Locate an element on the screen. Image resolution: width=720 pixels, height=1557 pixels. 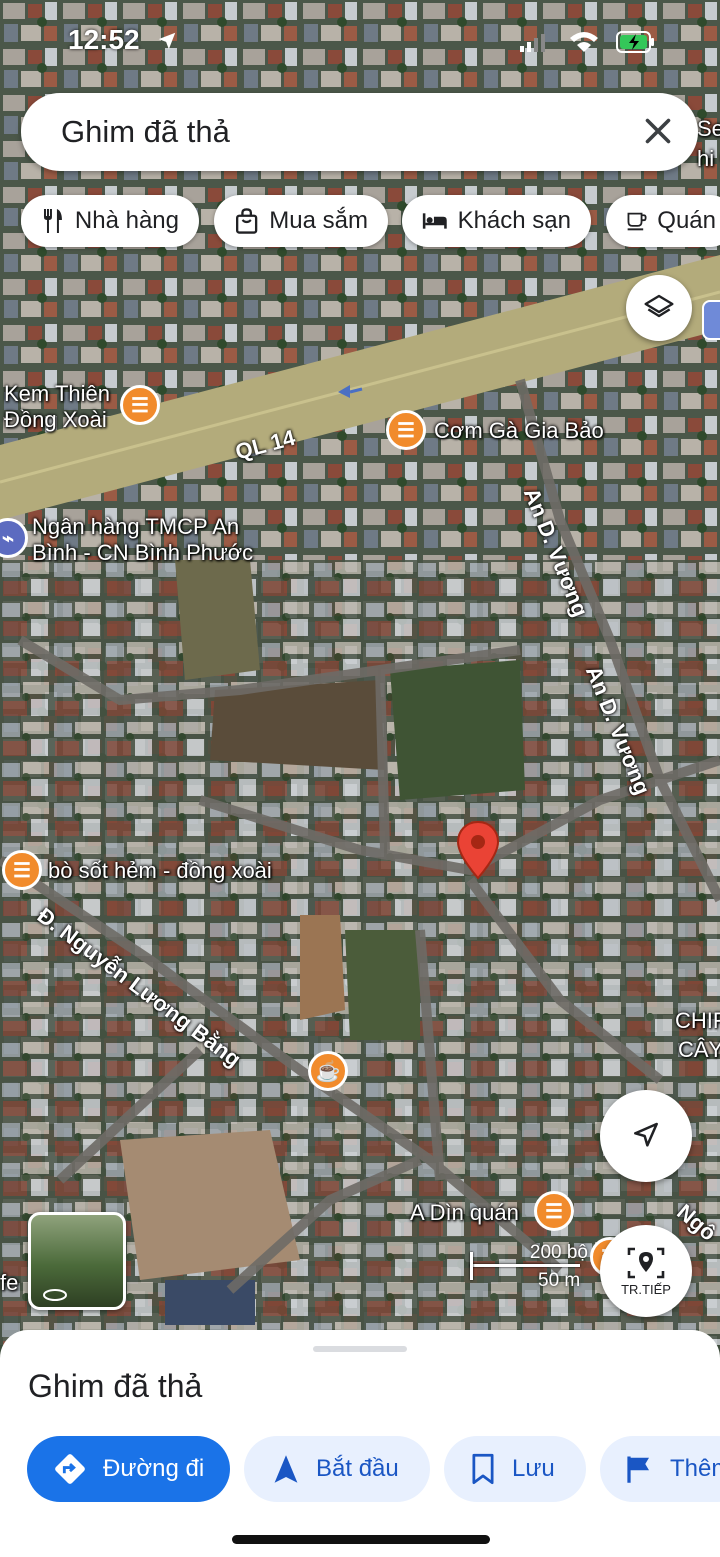
place-label-com-ga-gia-bao: Cơm Gà Gia Bảo is located at coordinates (519, 431).